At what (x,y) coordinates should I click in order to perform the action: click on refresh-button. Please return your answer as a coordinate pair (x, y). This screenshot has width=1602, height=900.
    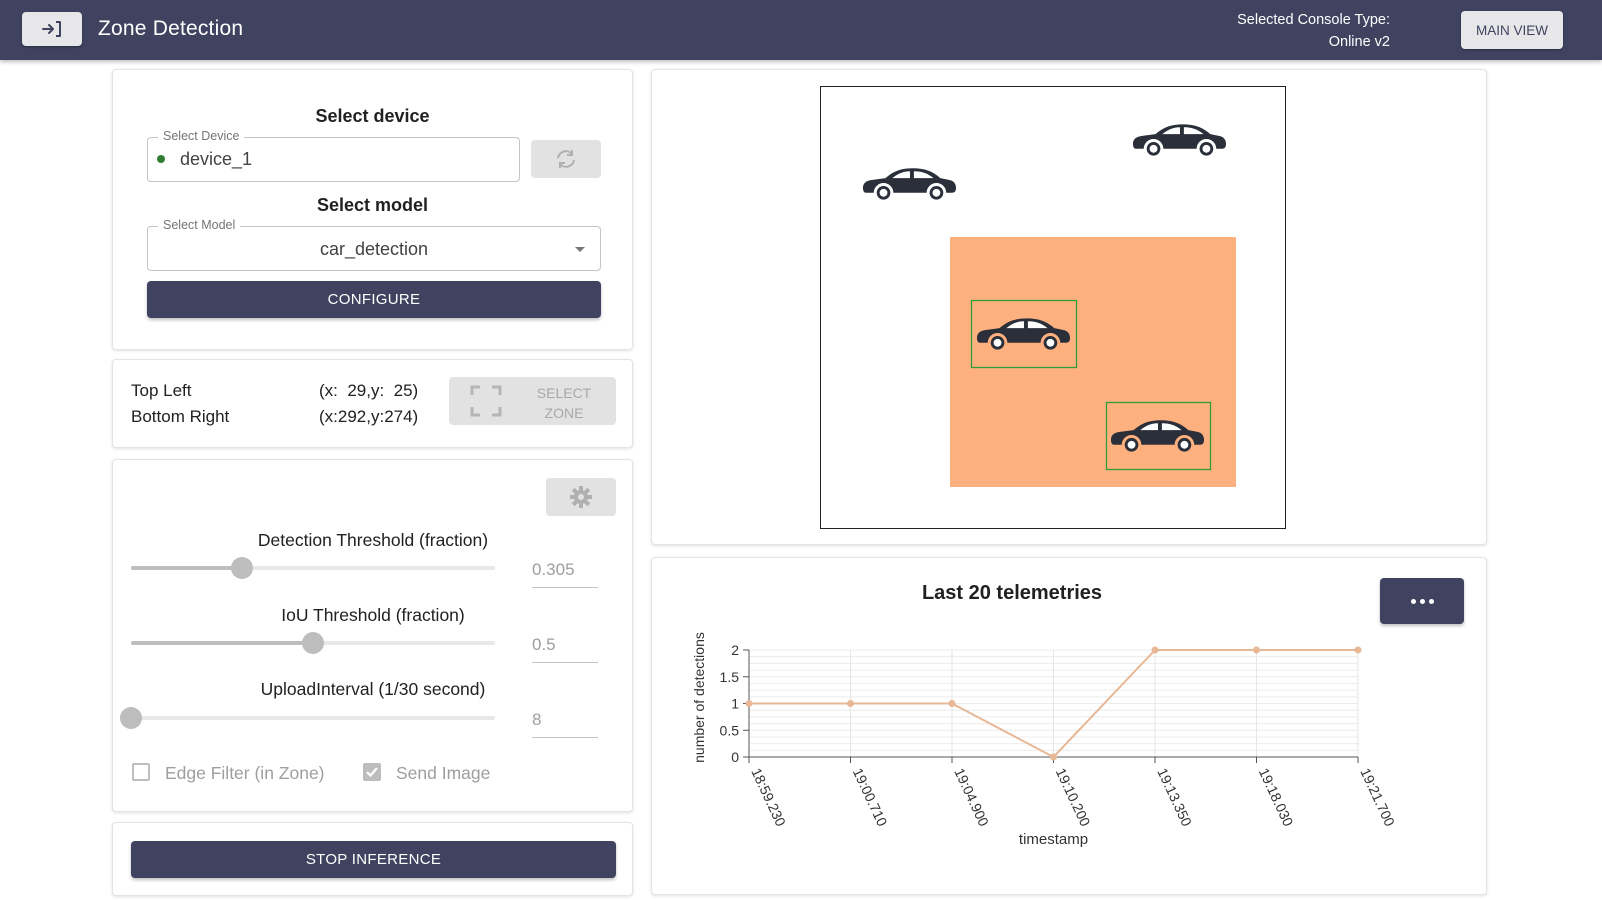
    Looking at the image, I should click on (566, 159).